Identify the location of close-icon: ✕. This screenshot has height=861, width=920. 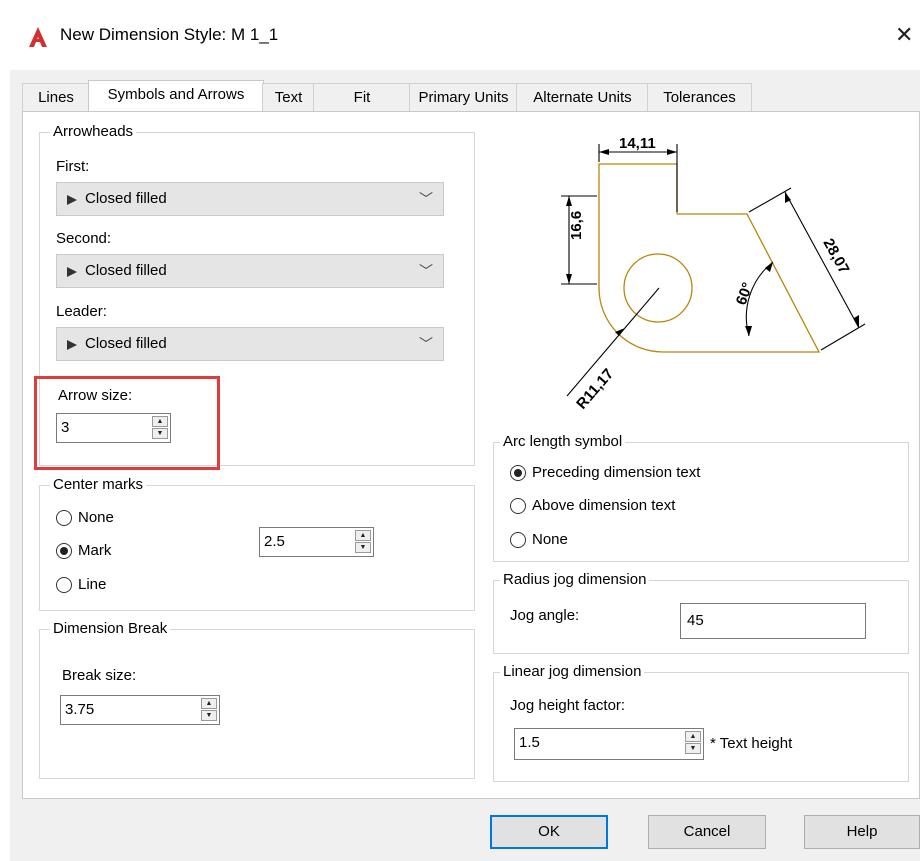
(904, 35).